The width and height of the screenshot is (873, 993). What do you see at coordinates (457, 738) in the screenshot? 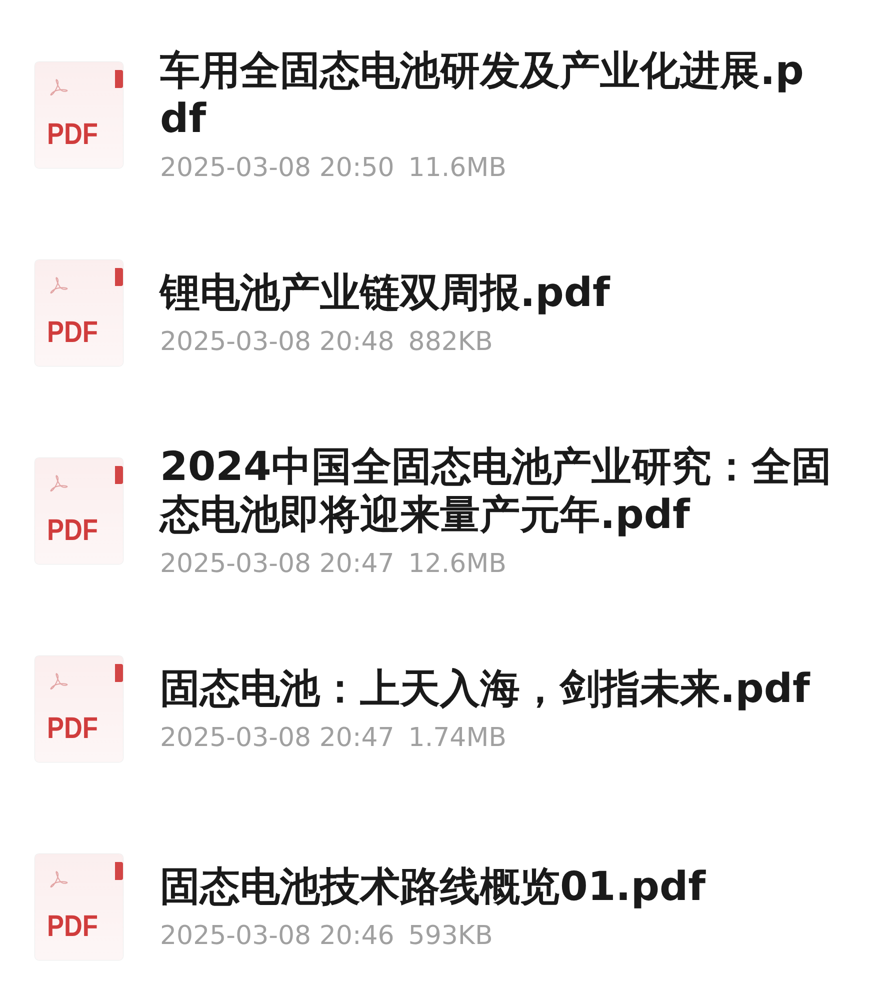
I see `file-size: 1.74MB` at bounding box center [457, 738].